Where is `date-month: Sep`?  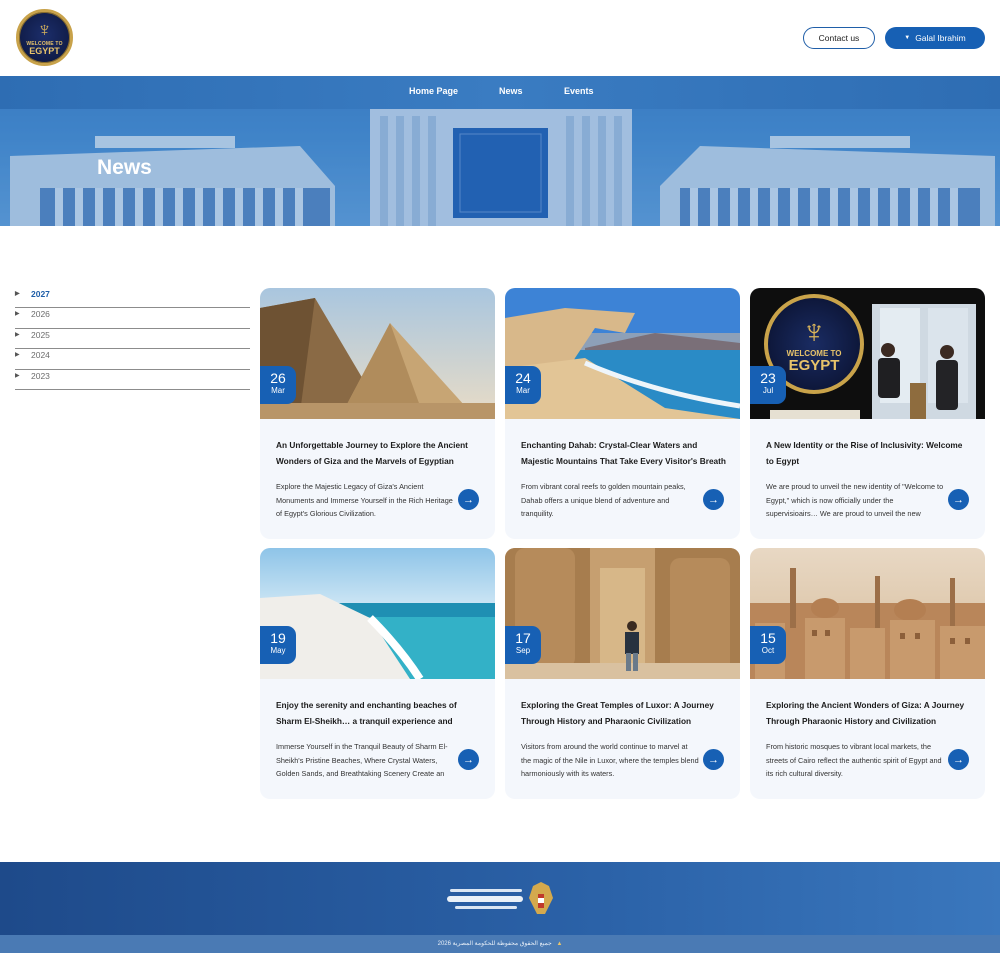 date-month: Sep is located at coordinates (523, 650).